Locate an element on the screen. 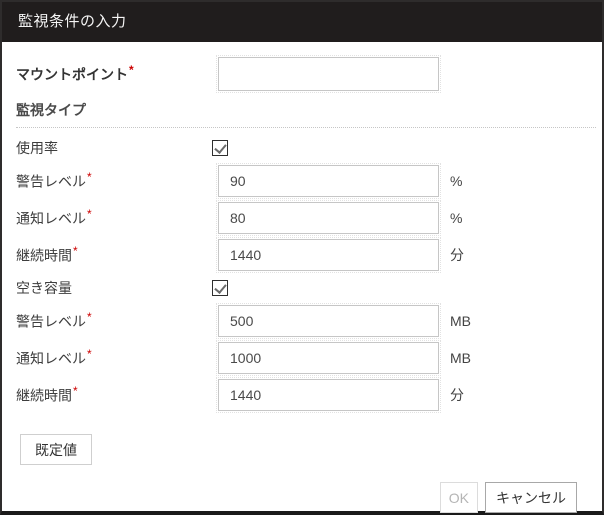 This screenshot has width=604, height=518. free-warning-input is located at coordinates (328, 321).